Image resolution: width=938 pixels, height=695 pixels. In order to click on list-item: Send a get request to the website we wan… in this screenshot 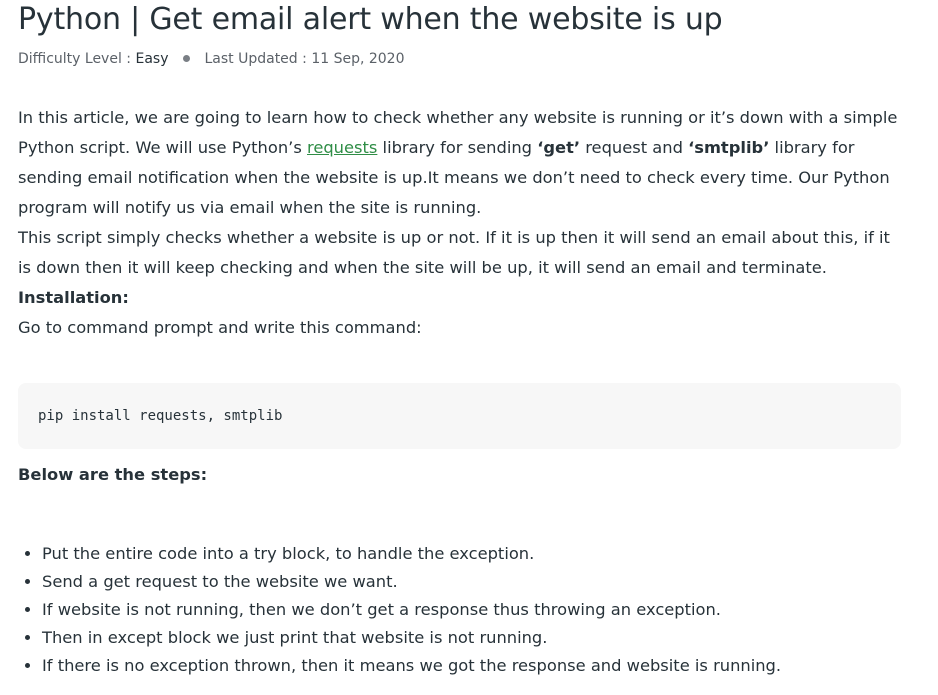, I will do `click(475, 582)`.